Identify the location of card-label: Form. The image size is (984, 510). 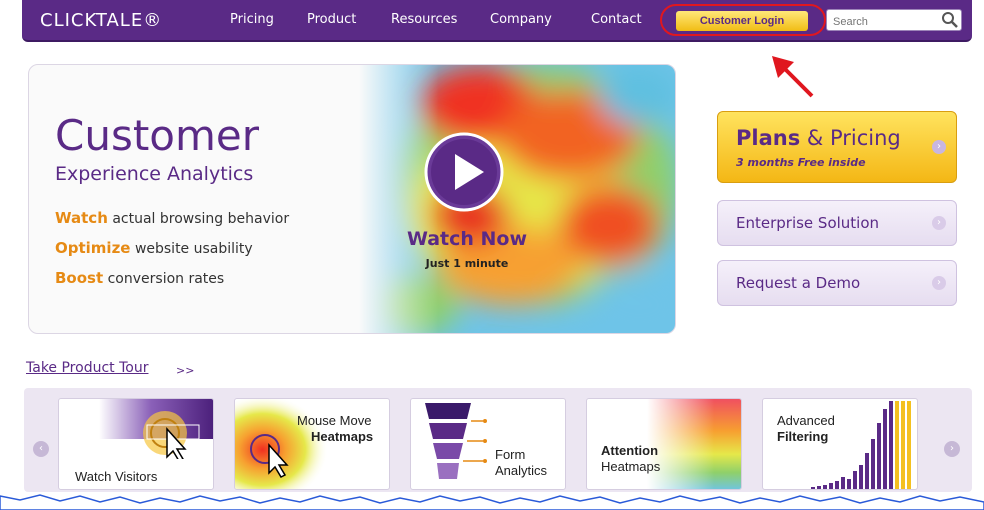
(510, 454).